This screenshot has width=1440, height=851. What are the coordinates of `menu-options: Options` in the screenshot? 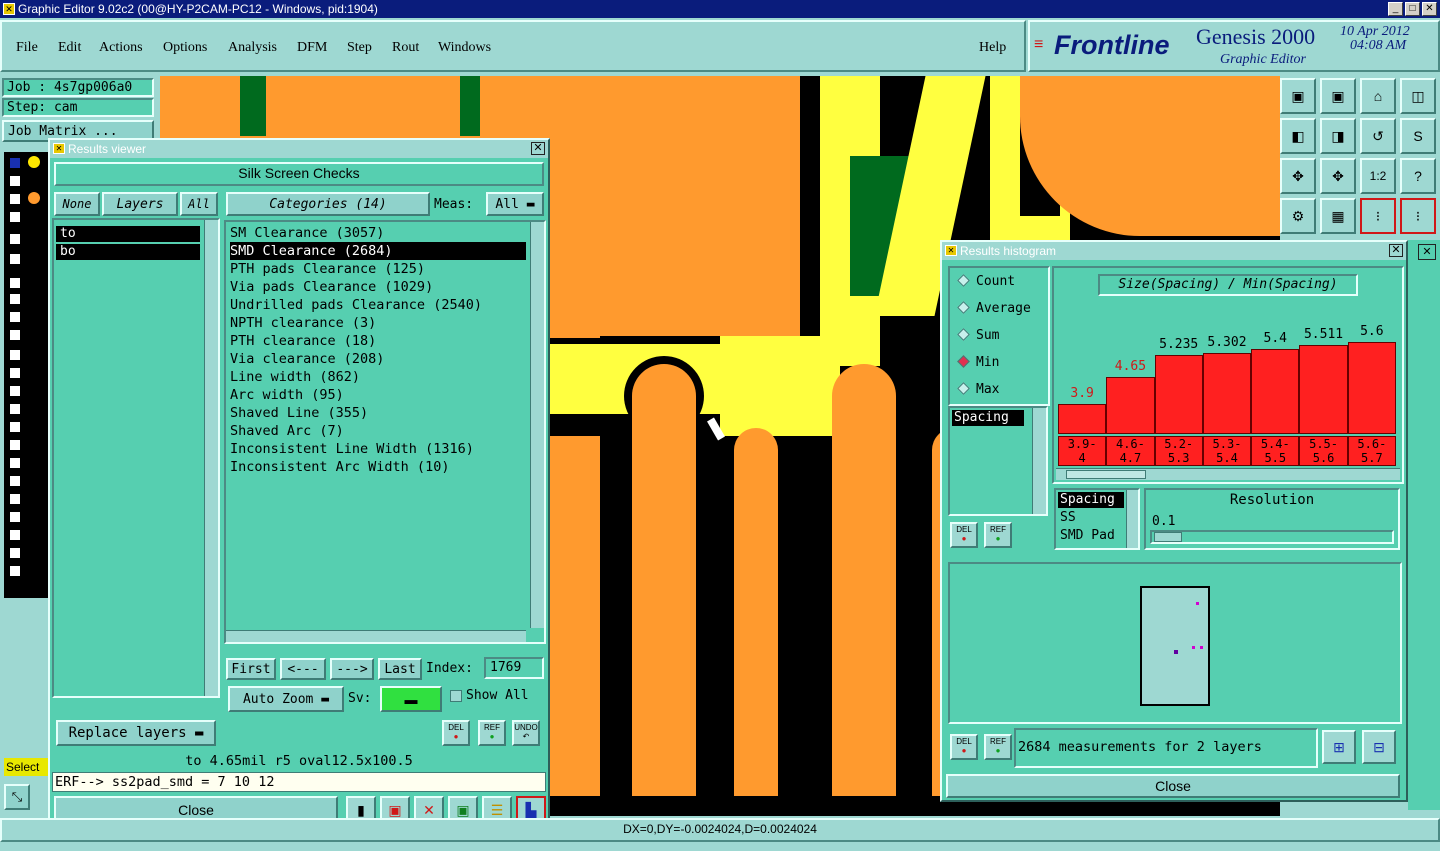 It's located at (185, 48).